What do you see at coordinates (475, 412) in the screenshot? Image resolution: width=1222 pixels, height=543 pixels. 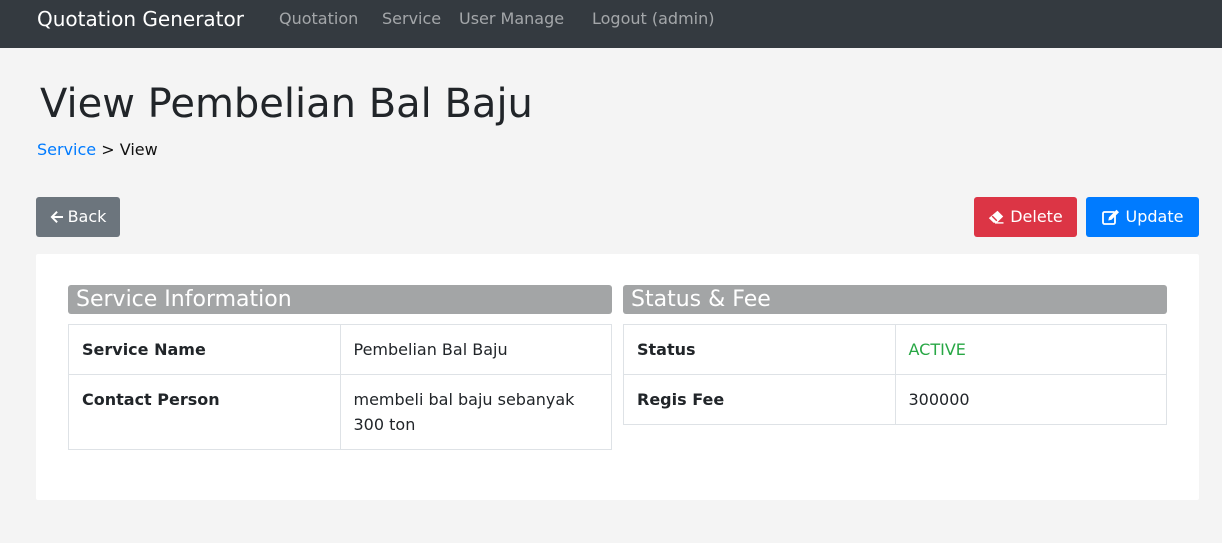 I see `contact-person-value: membeli bal baju sebanyak 300 ton` at bounding box center [475, 412].